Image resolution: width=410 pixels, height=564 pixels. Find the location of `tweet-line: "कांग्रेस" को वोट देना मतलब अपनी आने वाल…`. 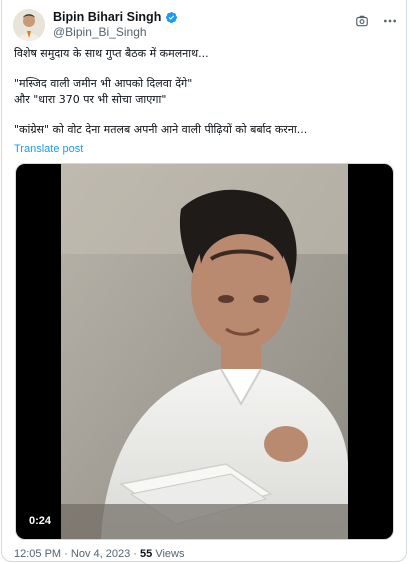

tweet-line: "कांग्रेस" को वोट देना मतलब अपनी आने वाल… is located at coordinates (161, 129).